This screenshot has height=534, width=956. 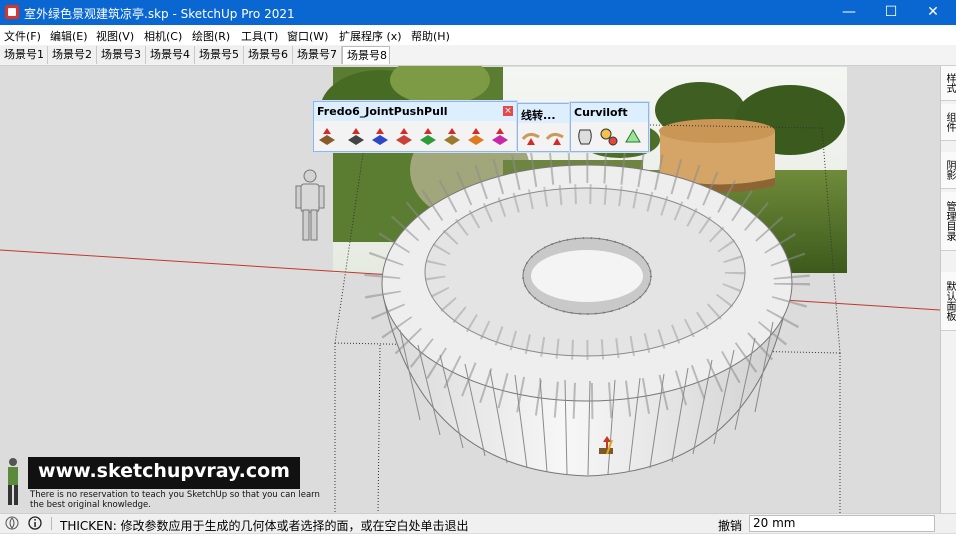 What do you see at coordinates (428, 136) in the screenshot?
I see `vector-extrude-icon` at bounding box center [428, 136].